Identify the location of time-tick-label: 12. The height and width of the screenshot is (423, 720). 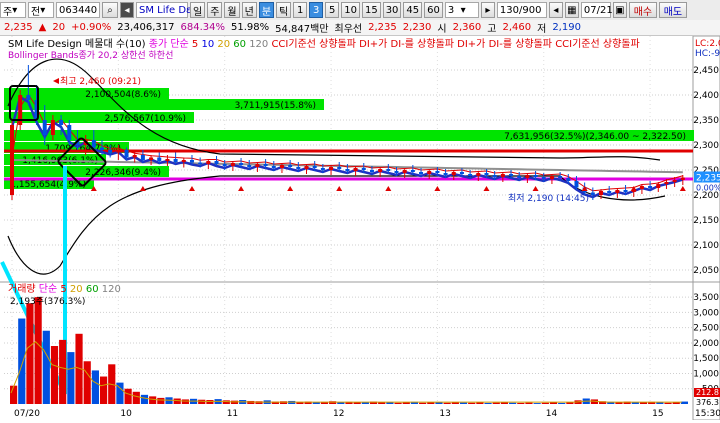
(338, 414).